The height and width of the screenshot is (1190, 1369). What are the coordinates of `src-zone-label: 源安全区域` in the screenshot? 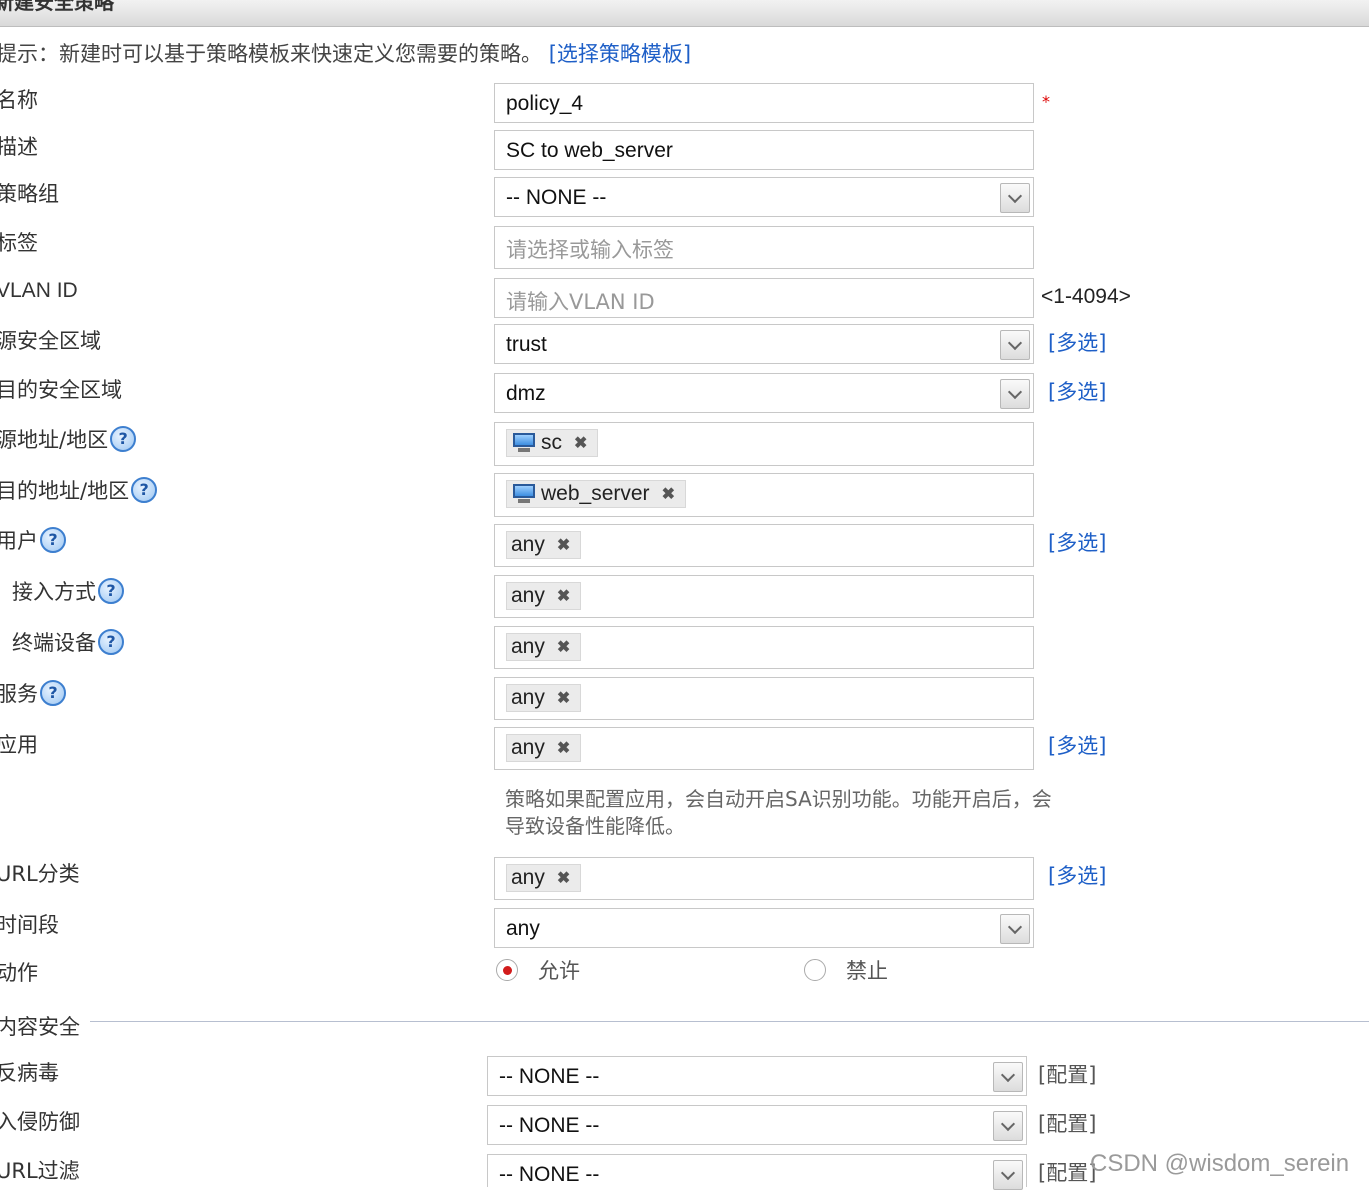 It's located at (50, 341).